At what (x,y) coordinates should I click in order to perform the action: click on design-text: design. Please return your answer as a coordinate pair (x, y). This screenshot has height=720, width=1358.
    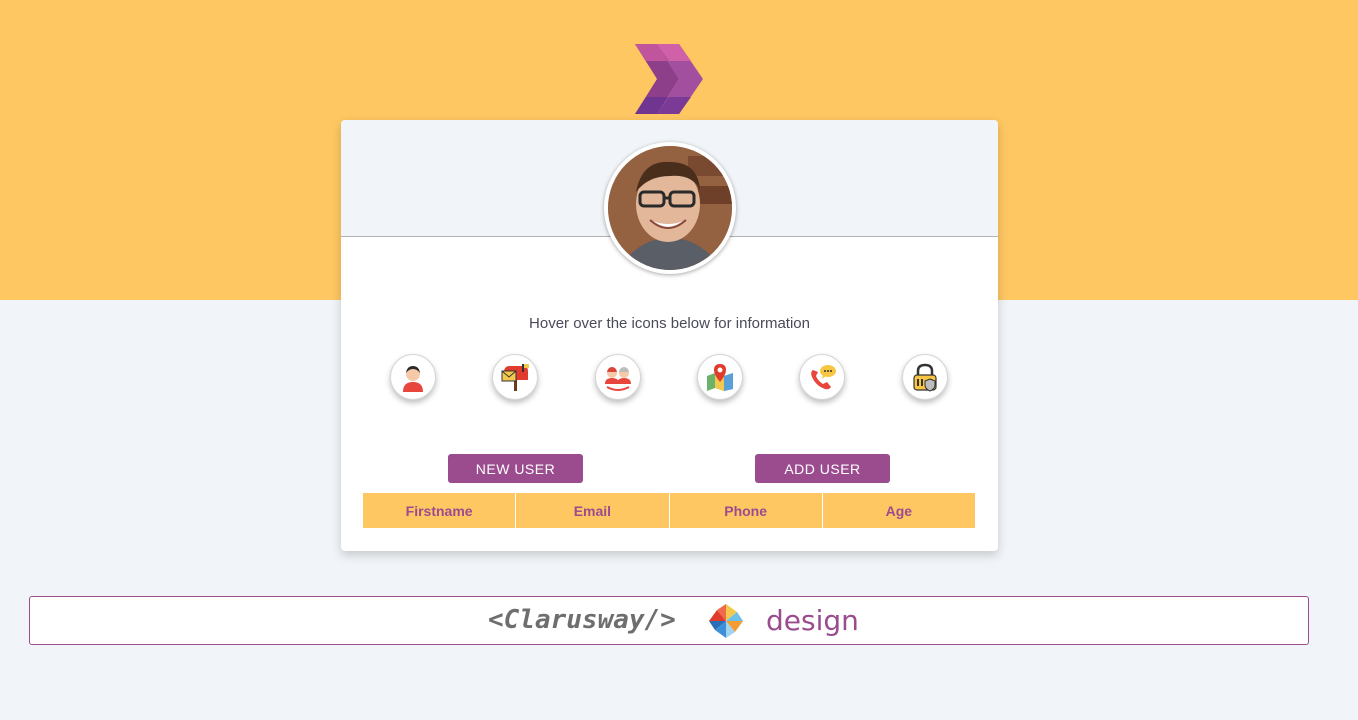
    Looking at the image, I should click on (812, 620).